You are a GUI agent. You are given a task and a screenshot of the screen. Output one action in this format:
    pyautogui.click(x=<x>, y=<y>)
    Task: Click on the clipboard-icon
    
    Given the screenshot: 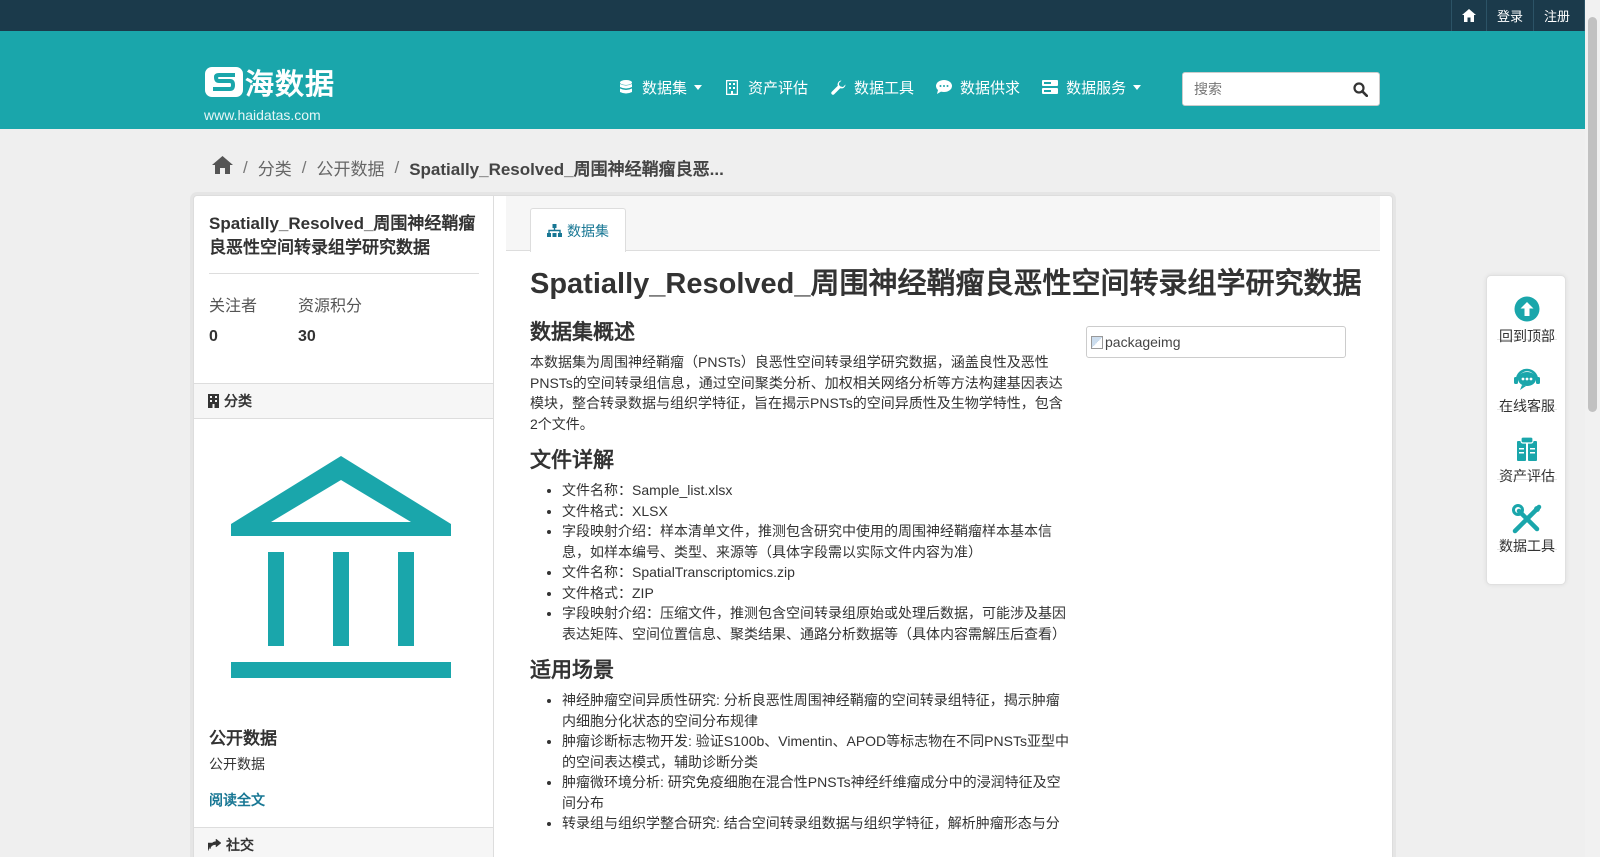 What is the action you would take?
    pyautogui.click(x=1527, y=449)
    